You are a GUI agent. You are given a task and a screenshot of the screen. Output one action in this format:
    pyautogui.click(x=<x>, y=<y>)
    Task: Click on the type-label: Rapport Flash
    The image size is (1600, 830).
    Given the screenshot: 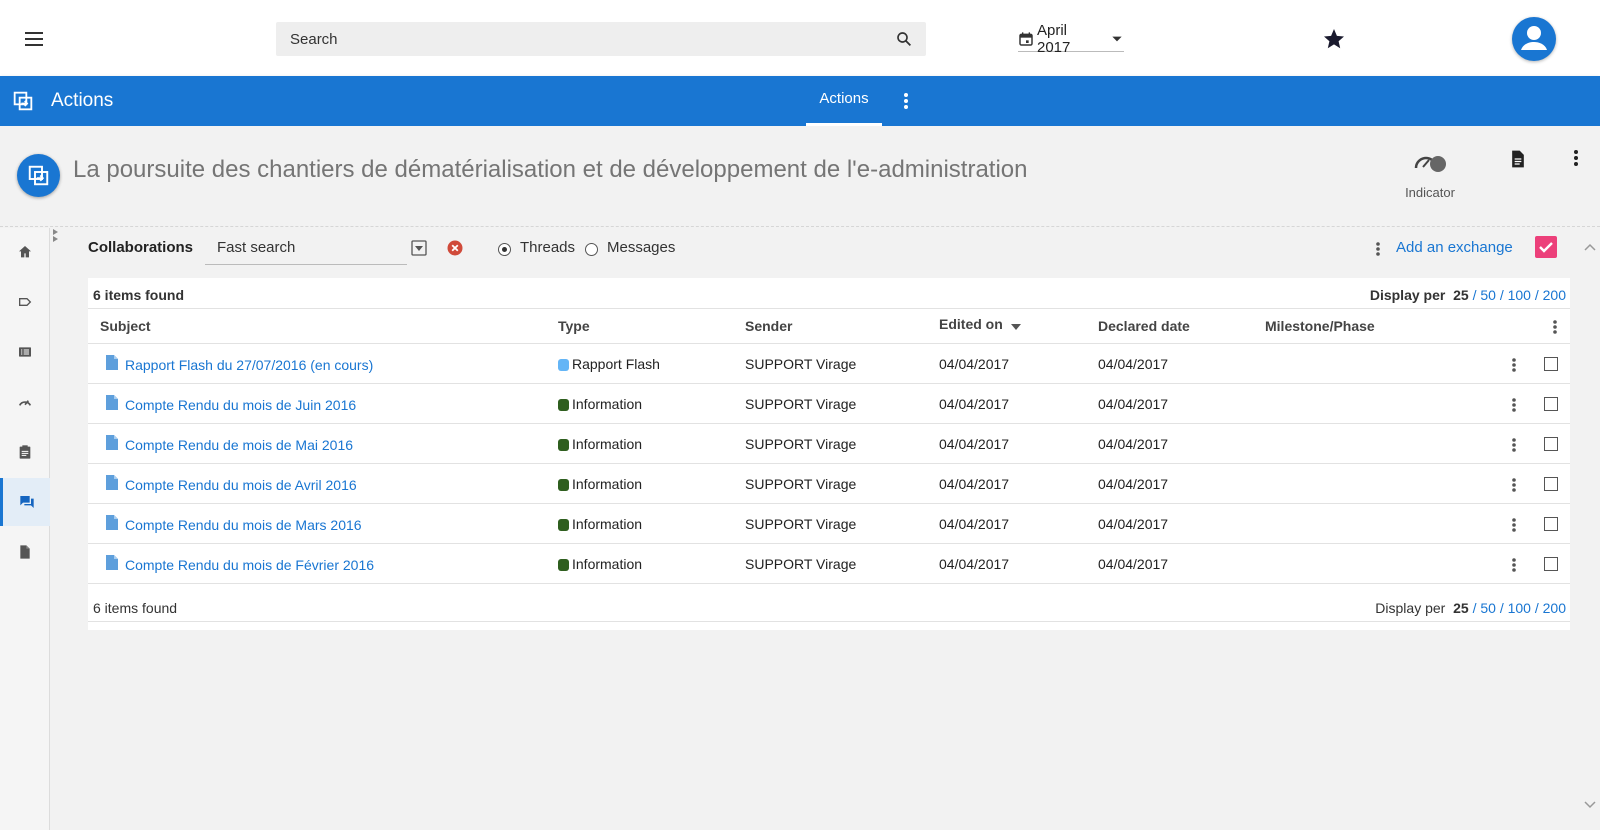 What is the action you would take?
    pyautogui.click(x=616, y=364)
    